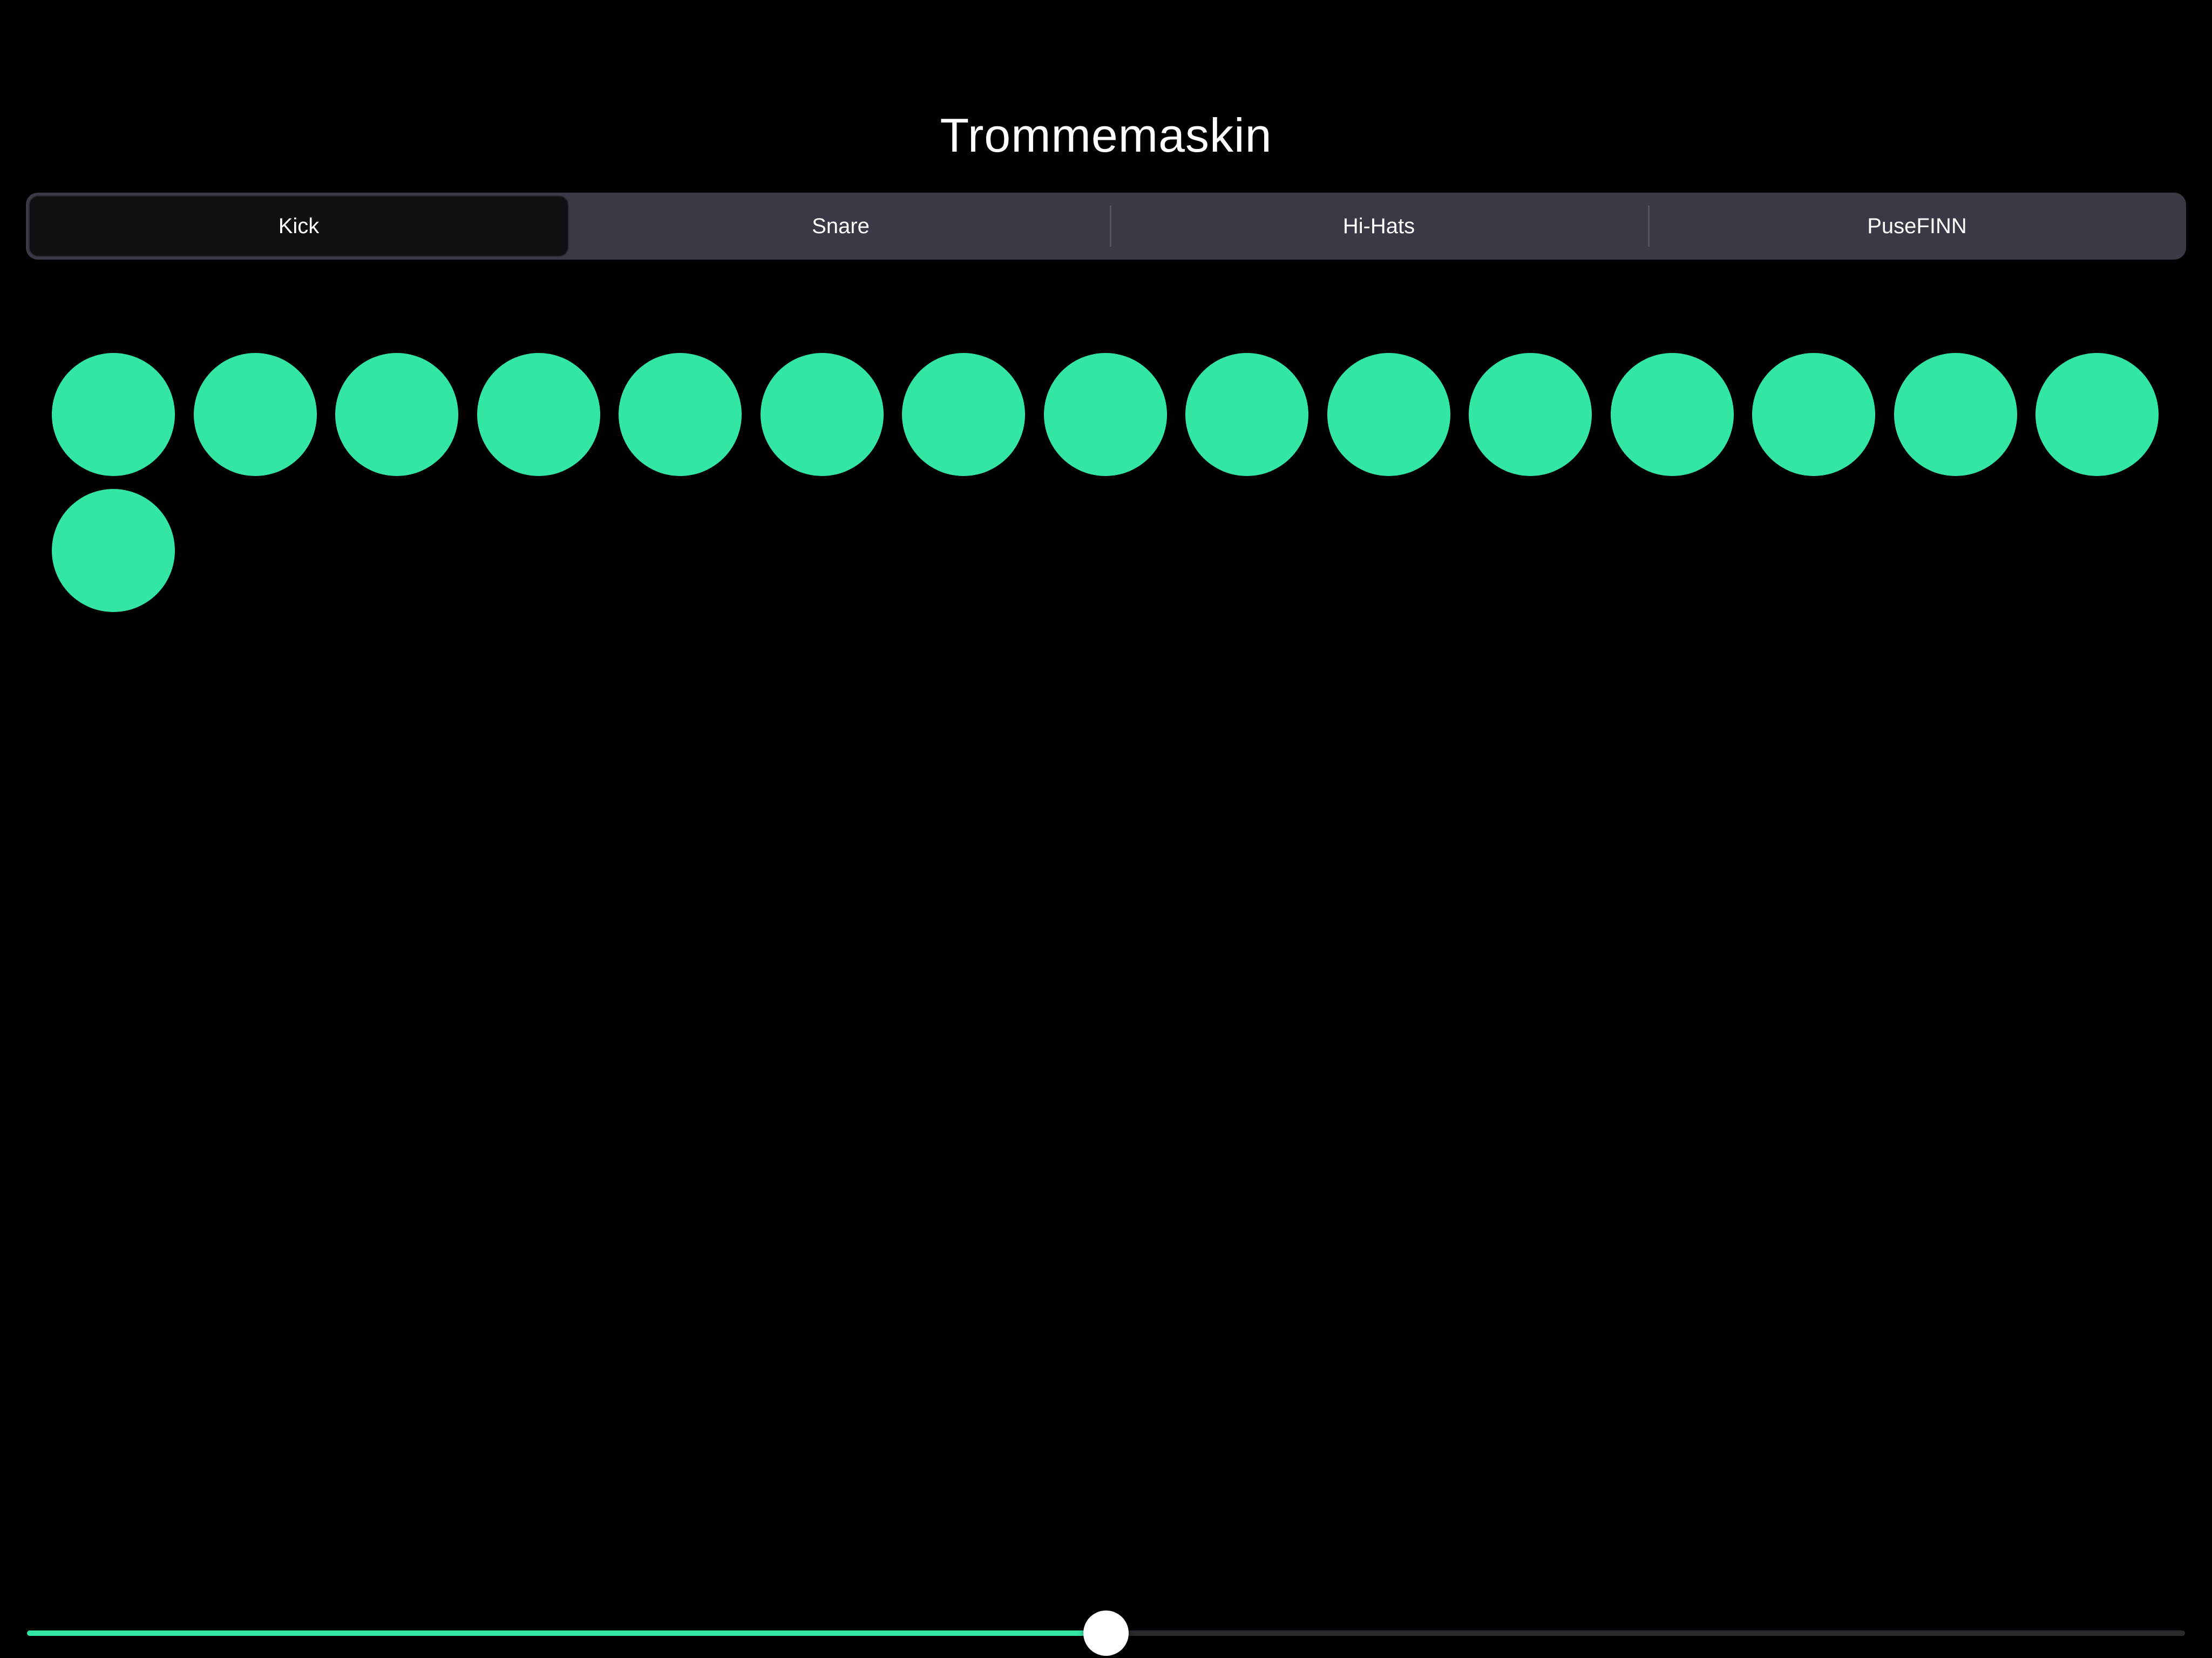 Image resolution: width=2212 pixels, height=1658 pixels. I want to click on page-title: Trommemaskin, so click(1106, 135).